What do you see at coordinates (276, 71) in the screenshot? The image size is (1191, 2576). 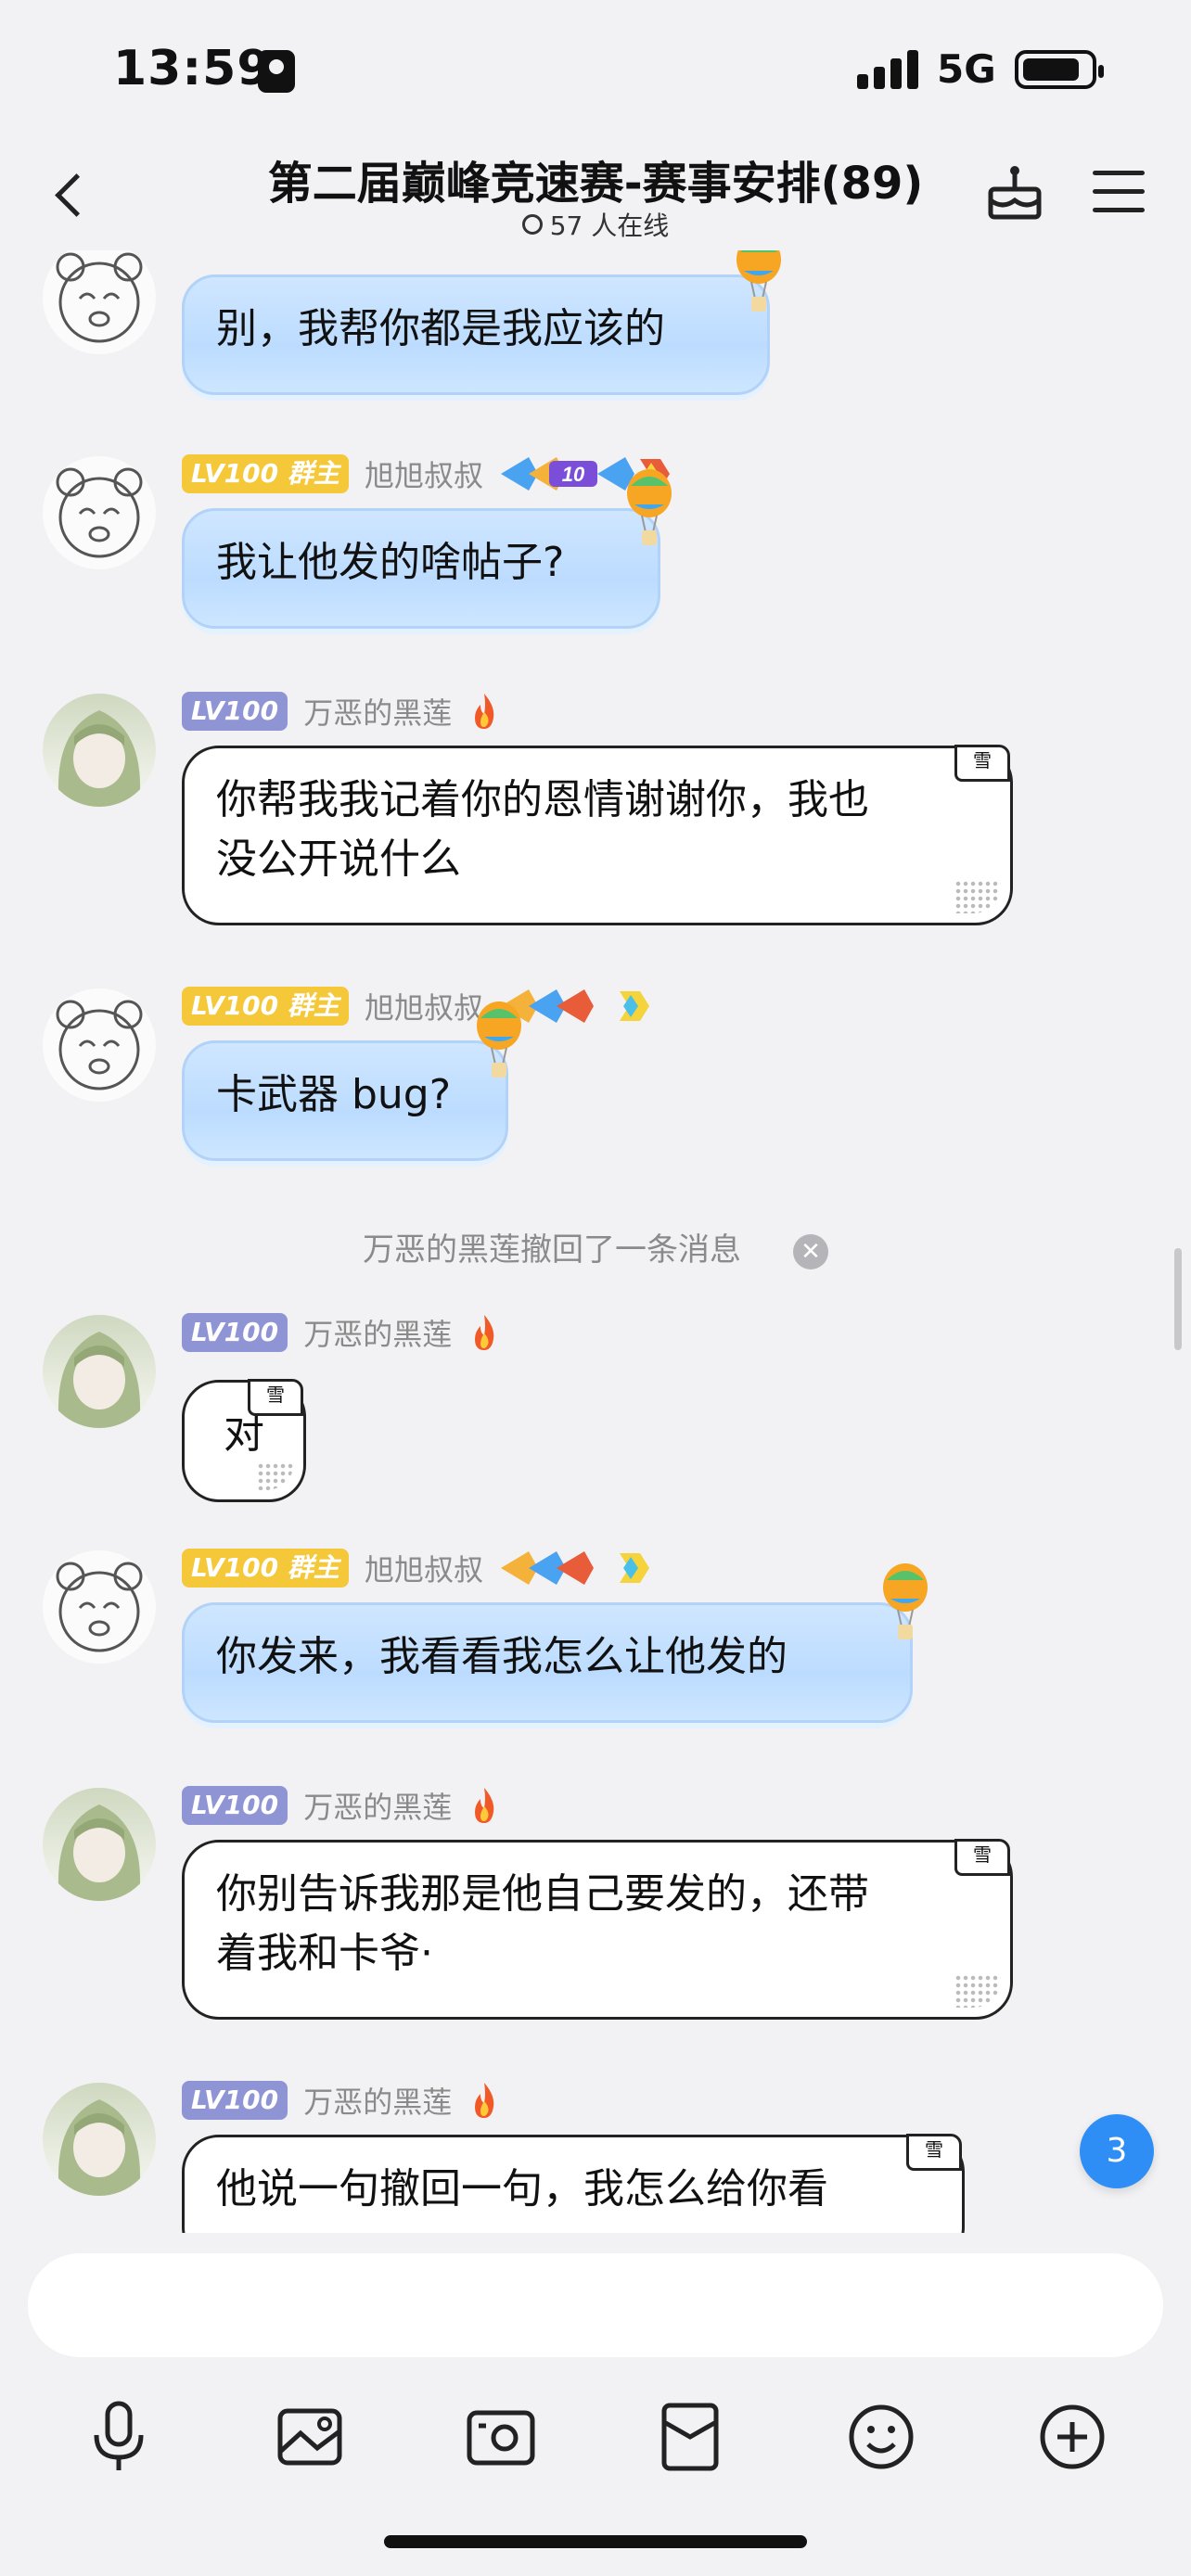 I see `contact-card-icon` at bounding box center [276, 71].